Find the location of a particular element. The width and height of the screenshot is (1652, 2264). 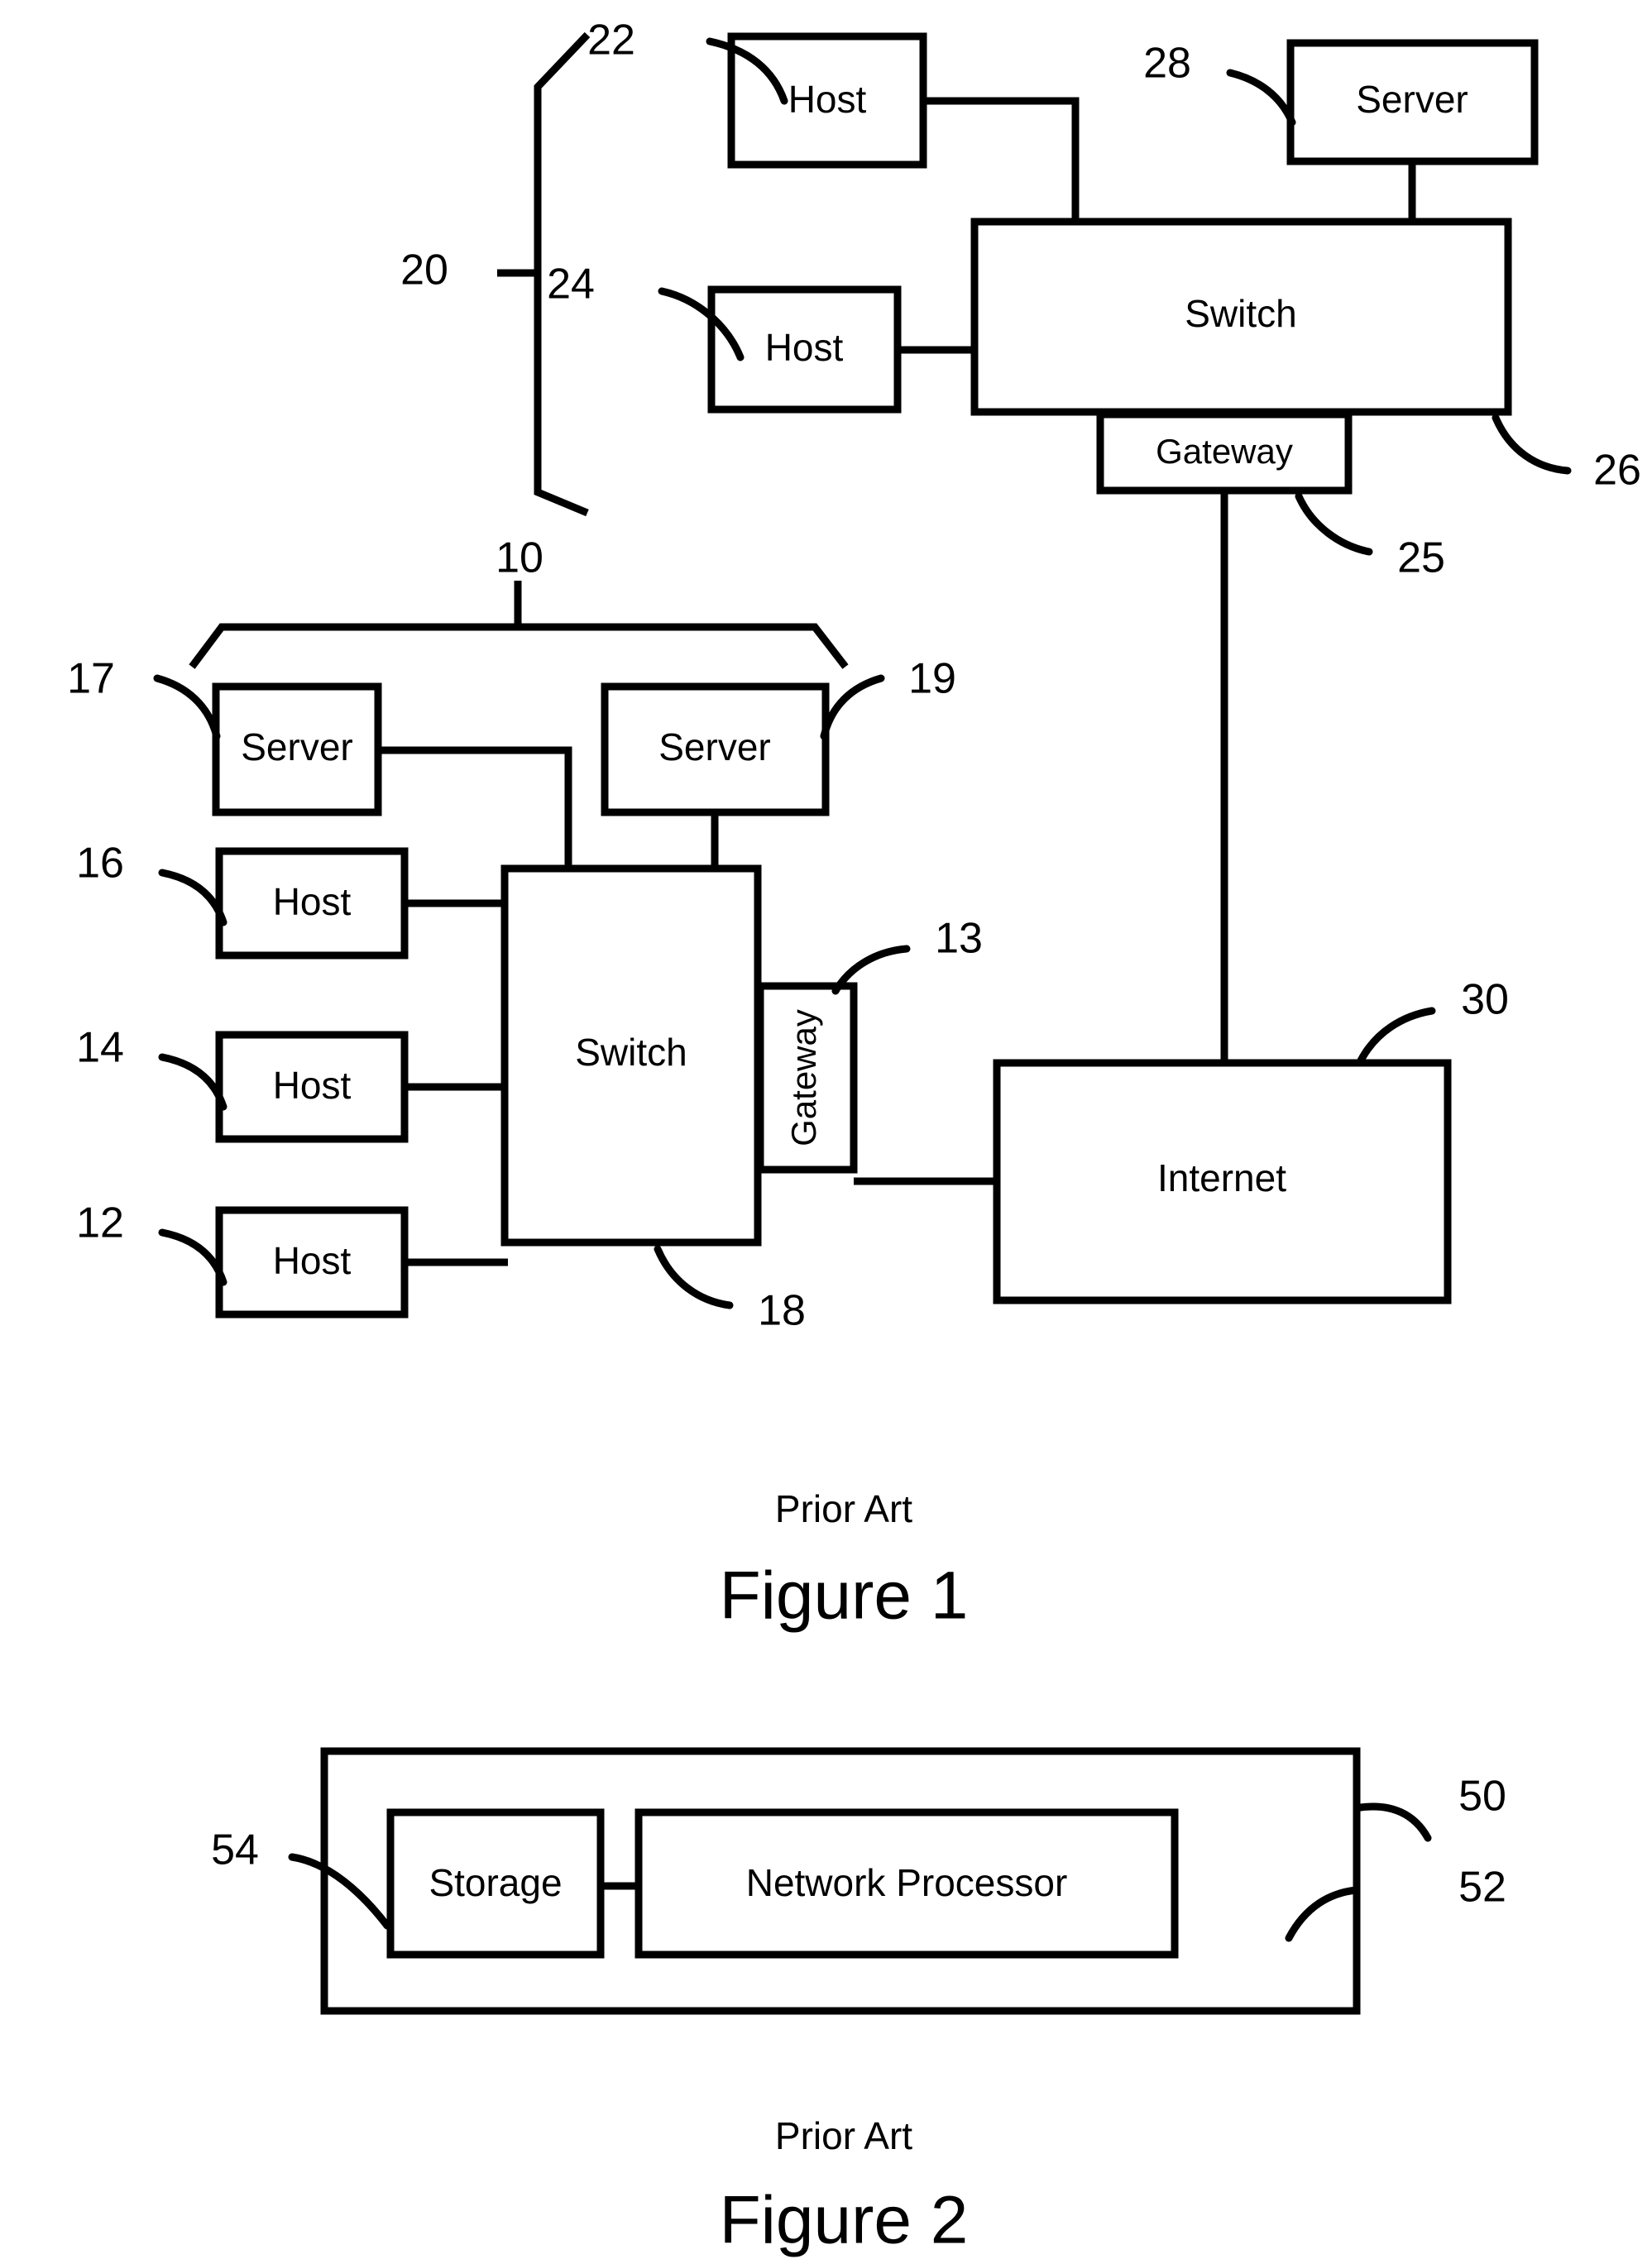

figure-caption-1: Figure 1 is located at coordinates (844, 1596).